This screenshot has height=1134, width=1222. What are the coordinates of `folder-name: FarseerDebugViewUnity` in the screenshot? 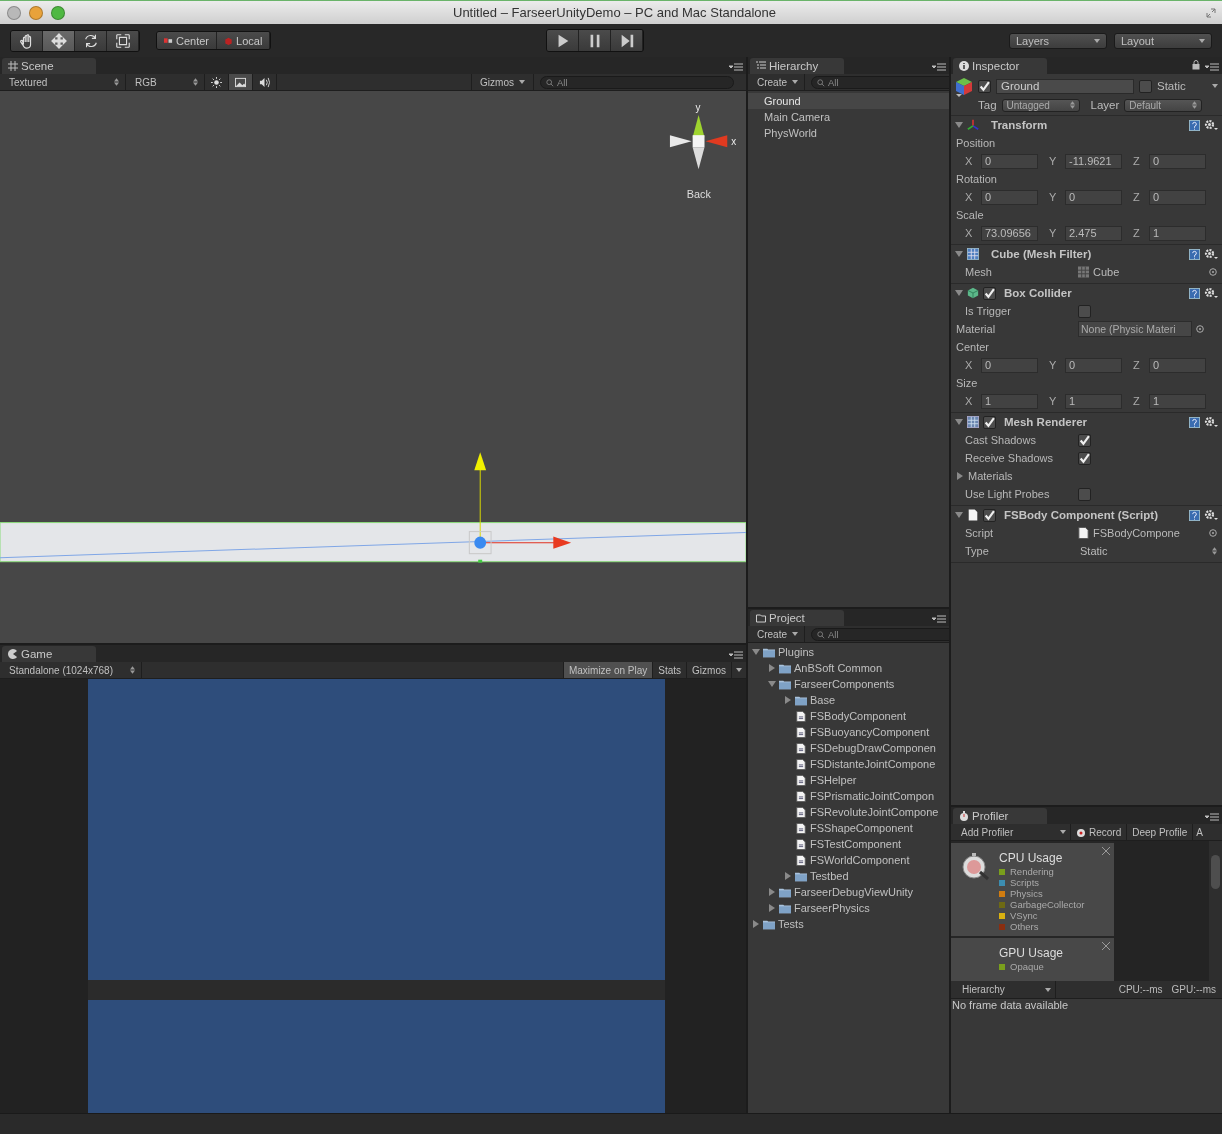 It's located at (854, 892).